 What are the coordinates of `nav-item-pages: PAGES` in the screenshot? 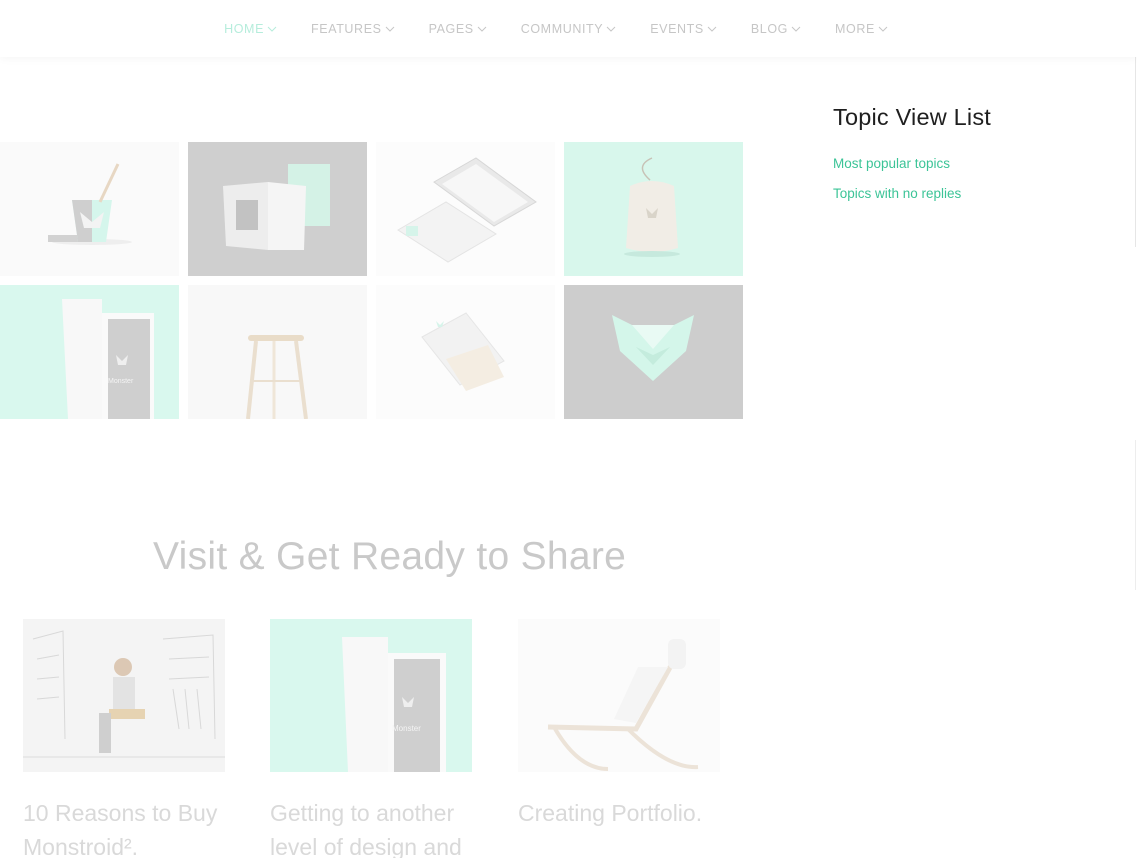 It's located at (458, 29).